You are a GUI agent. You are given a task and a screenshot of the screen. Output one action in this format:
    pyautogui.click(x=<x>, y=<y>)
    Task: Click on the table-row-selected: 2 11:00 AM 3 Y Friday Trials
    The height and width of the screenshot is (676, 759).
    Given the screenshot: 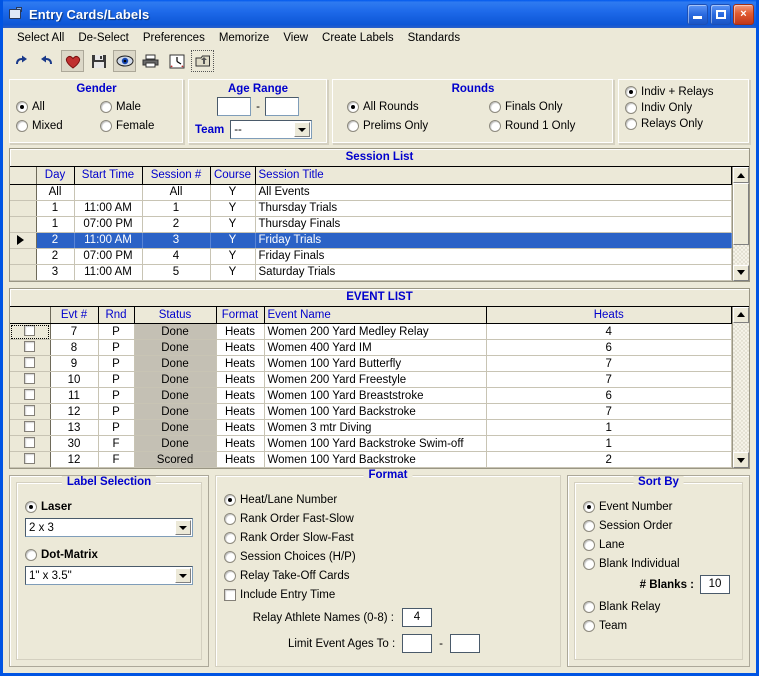 What is the action you would take?
    pyautogui.click(x=371, y=240)
    